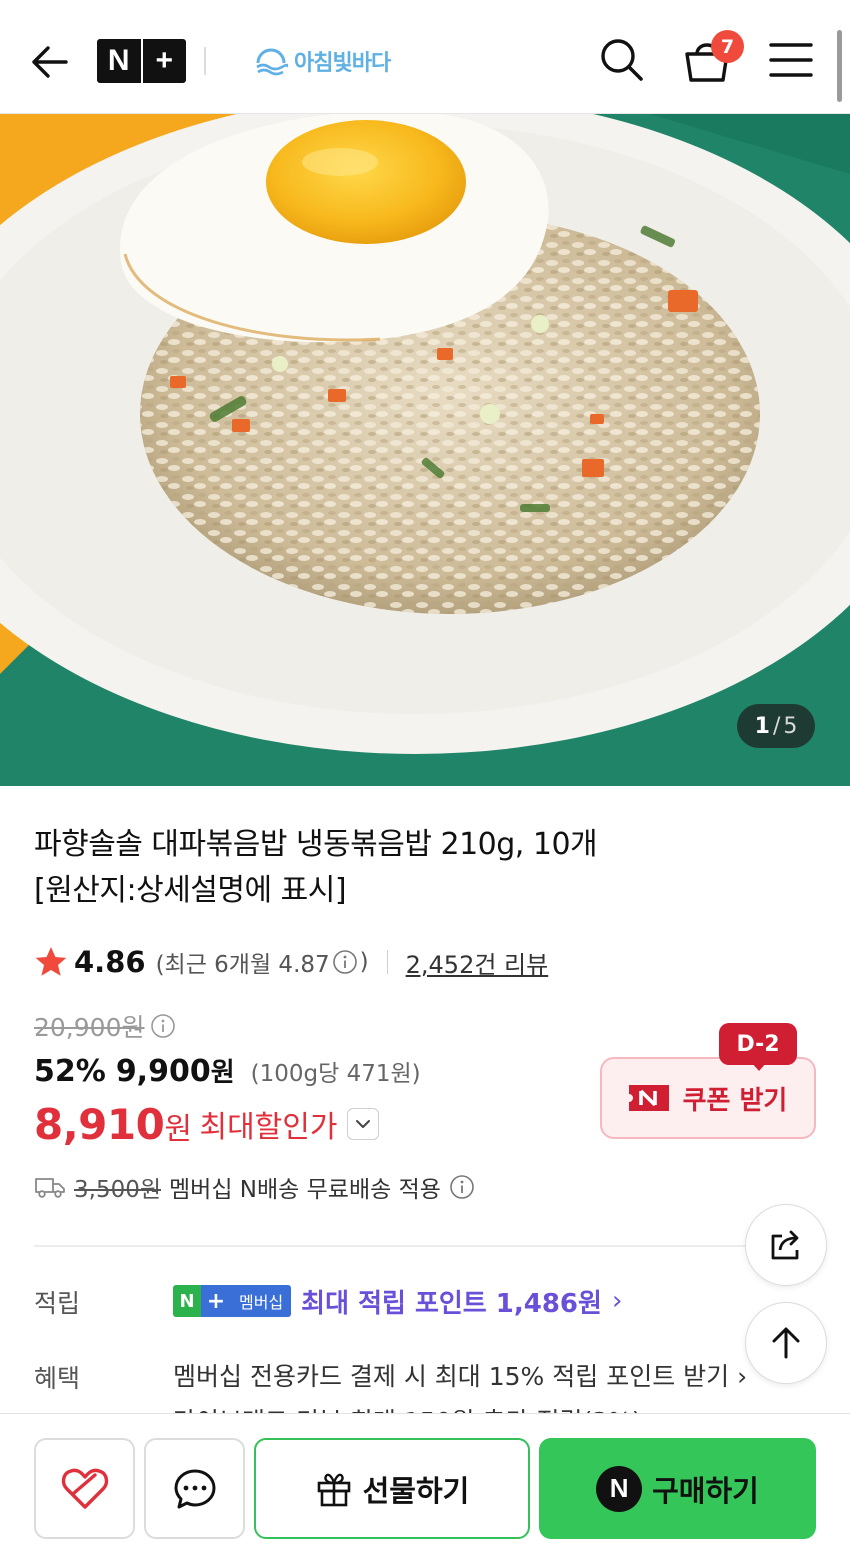 The image size is (850, 1559). Describe the element at coordinates (705, 1490) in the screenshot. I see `buy-label: 구매하기` at that location.